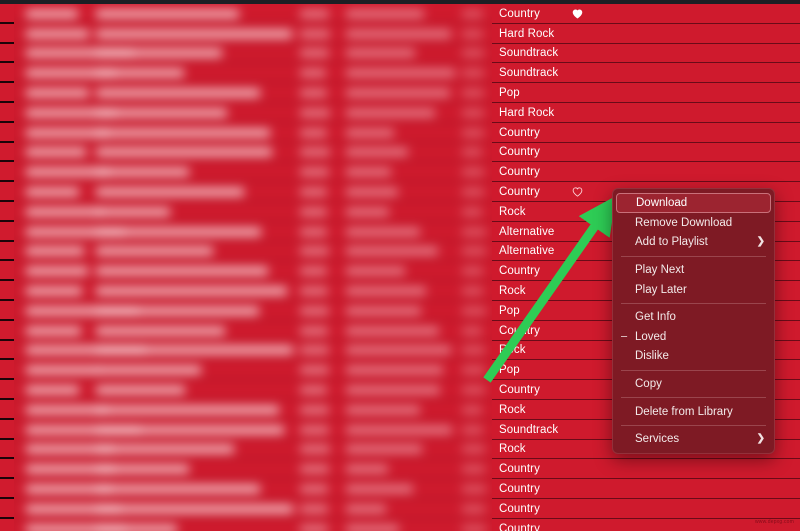  I want to click on menu-item-services: Services ❯, so click(693, 439).